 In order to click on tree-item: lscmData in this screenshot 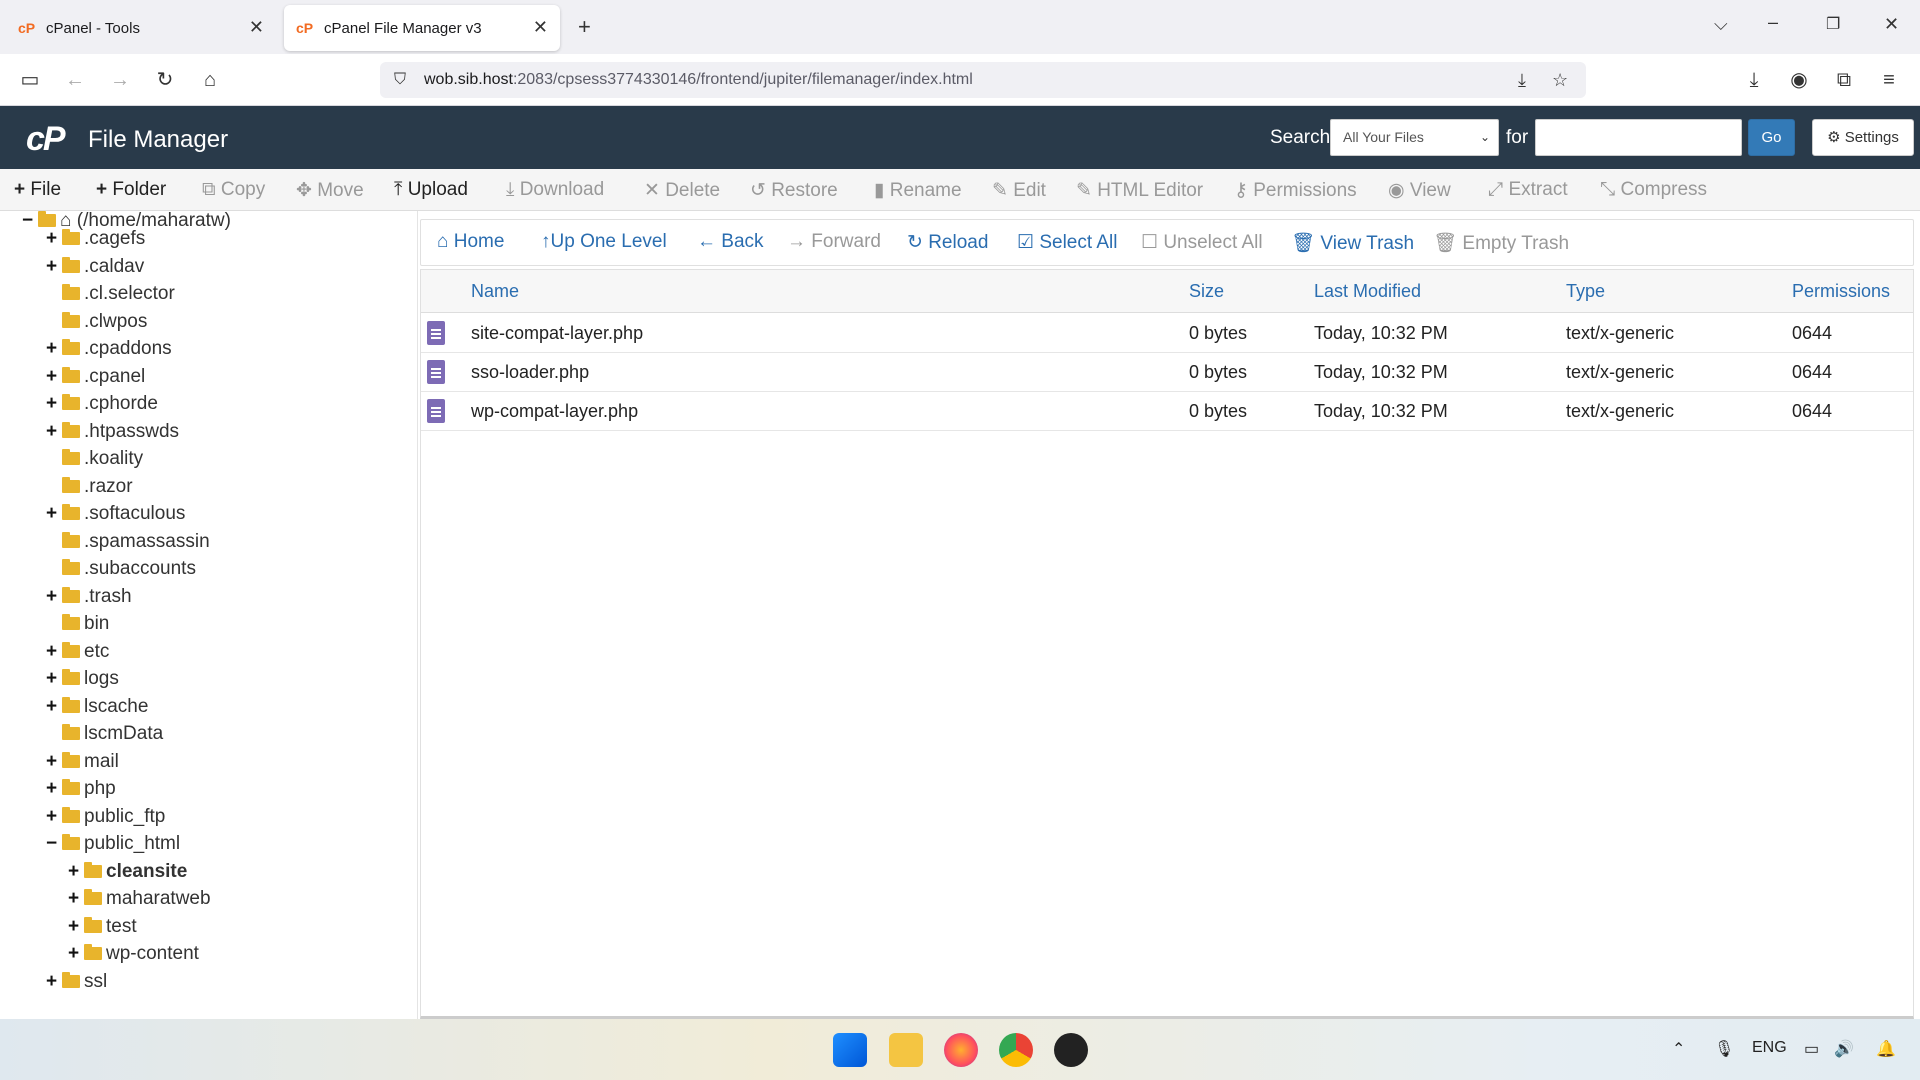, I will do `click(104, 734)`.